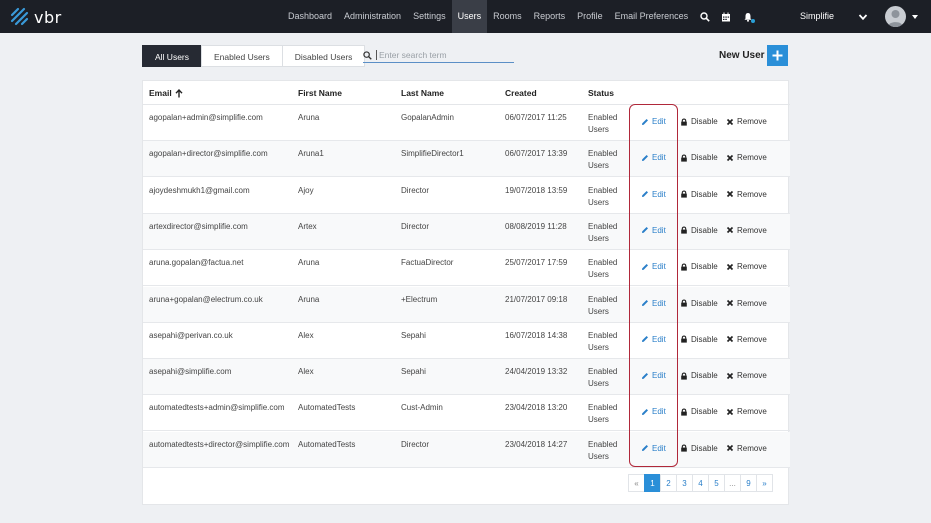 This screenshot has height=523, width=931. I want to click on cell-first-name: Aruna, so click(309, 117).